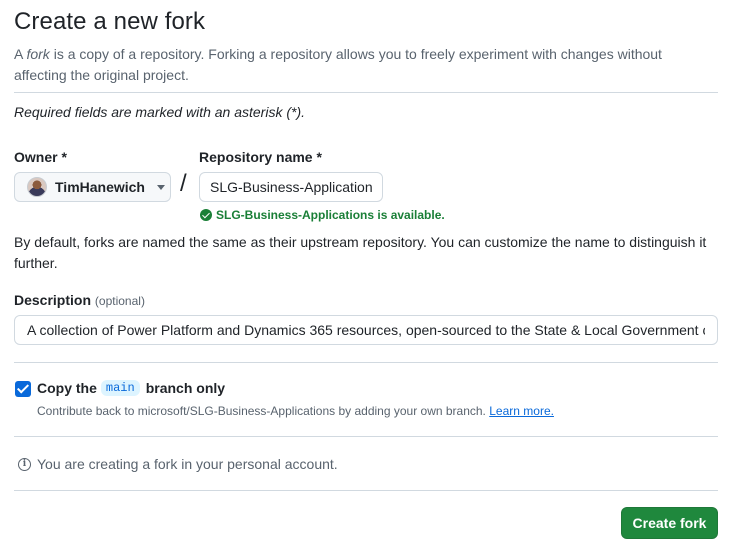  What do you see at coordinates (23, 389) in the screenshot?
I see `copy-main-branch-checkbox` at bounding box center [23, 389].